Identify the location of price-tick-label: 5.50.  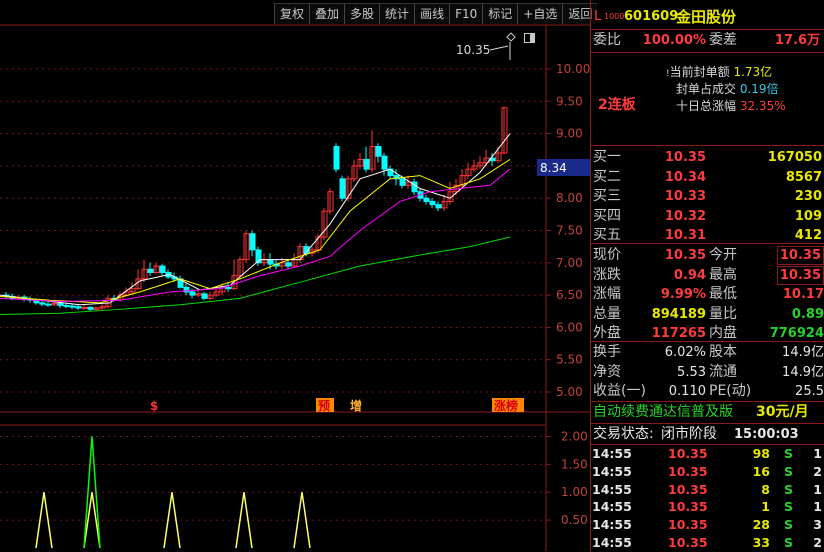
(569, 360).